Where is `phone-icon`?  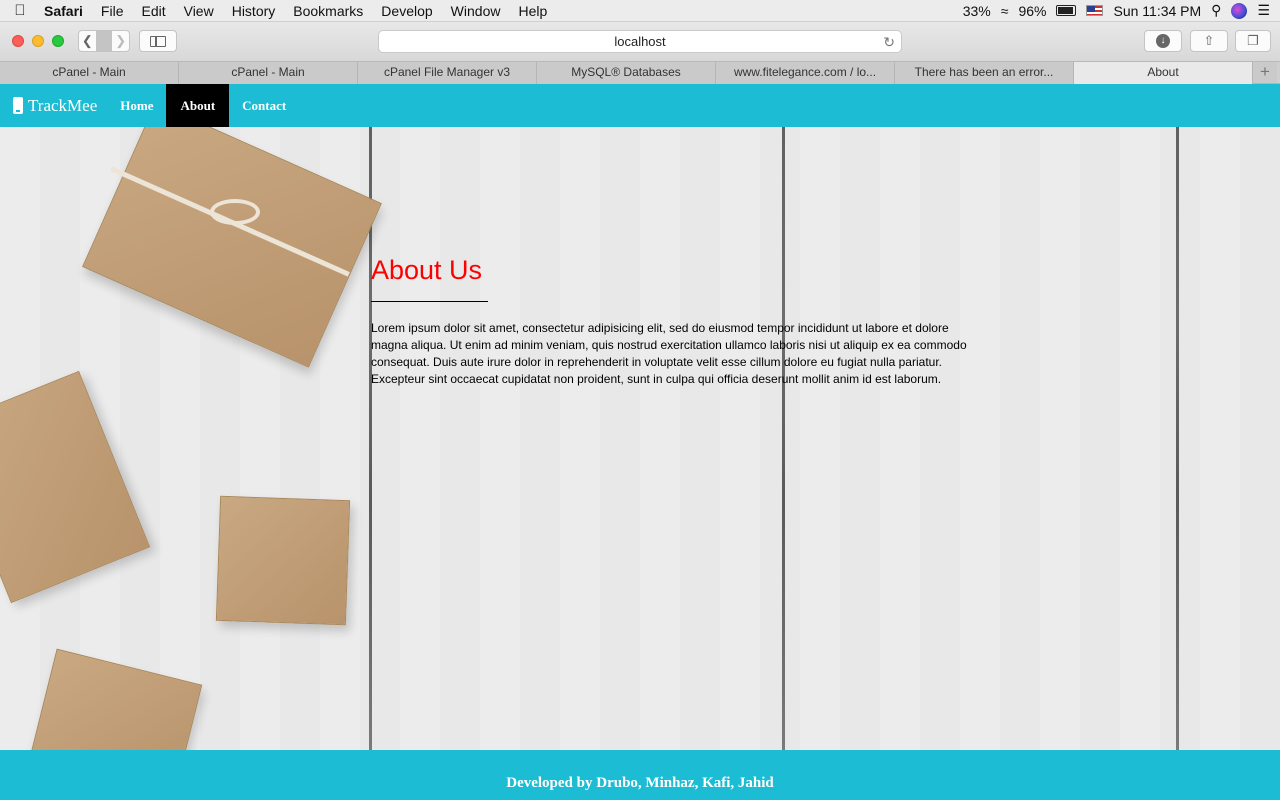
phone-icon is located at coordinates (18, 105).